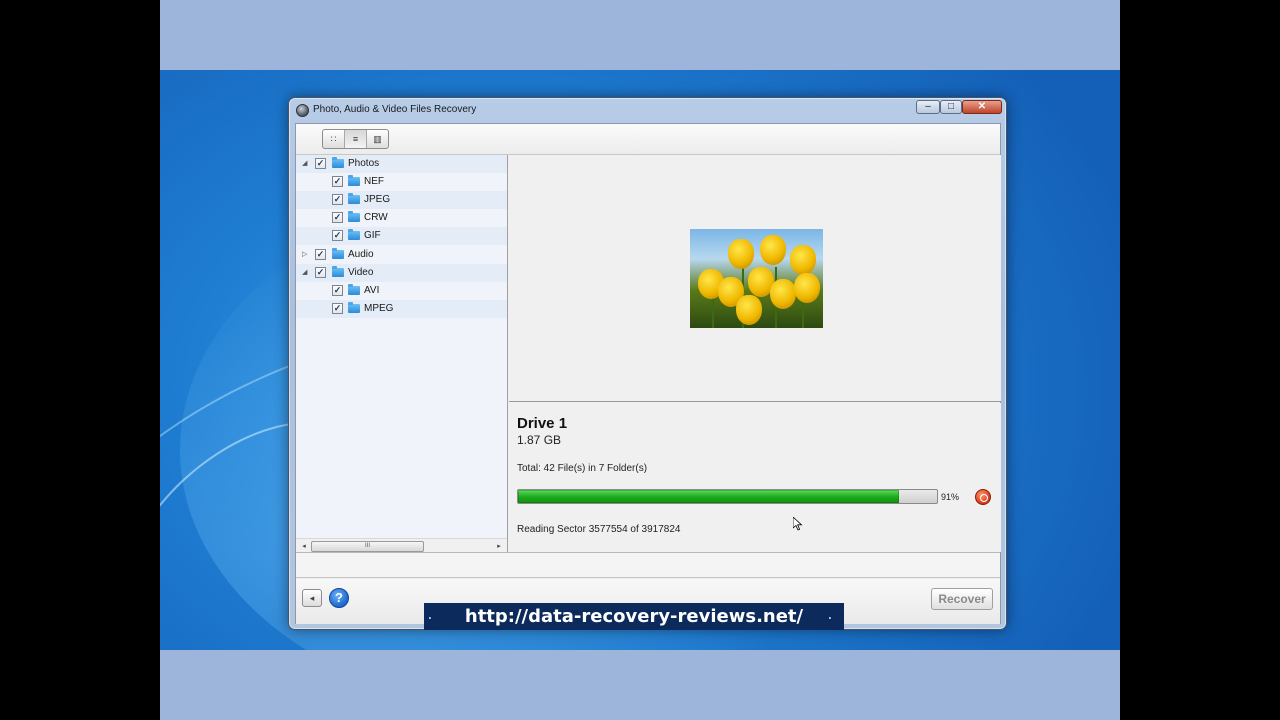  I want to click on tree-item-label: Audio, so click(361, 254).